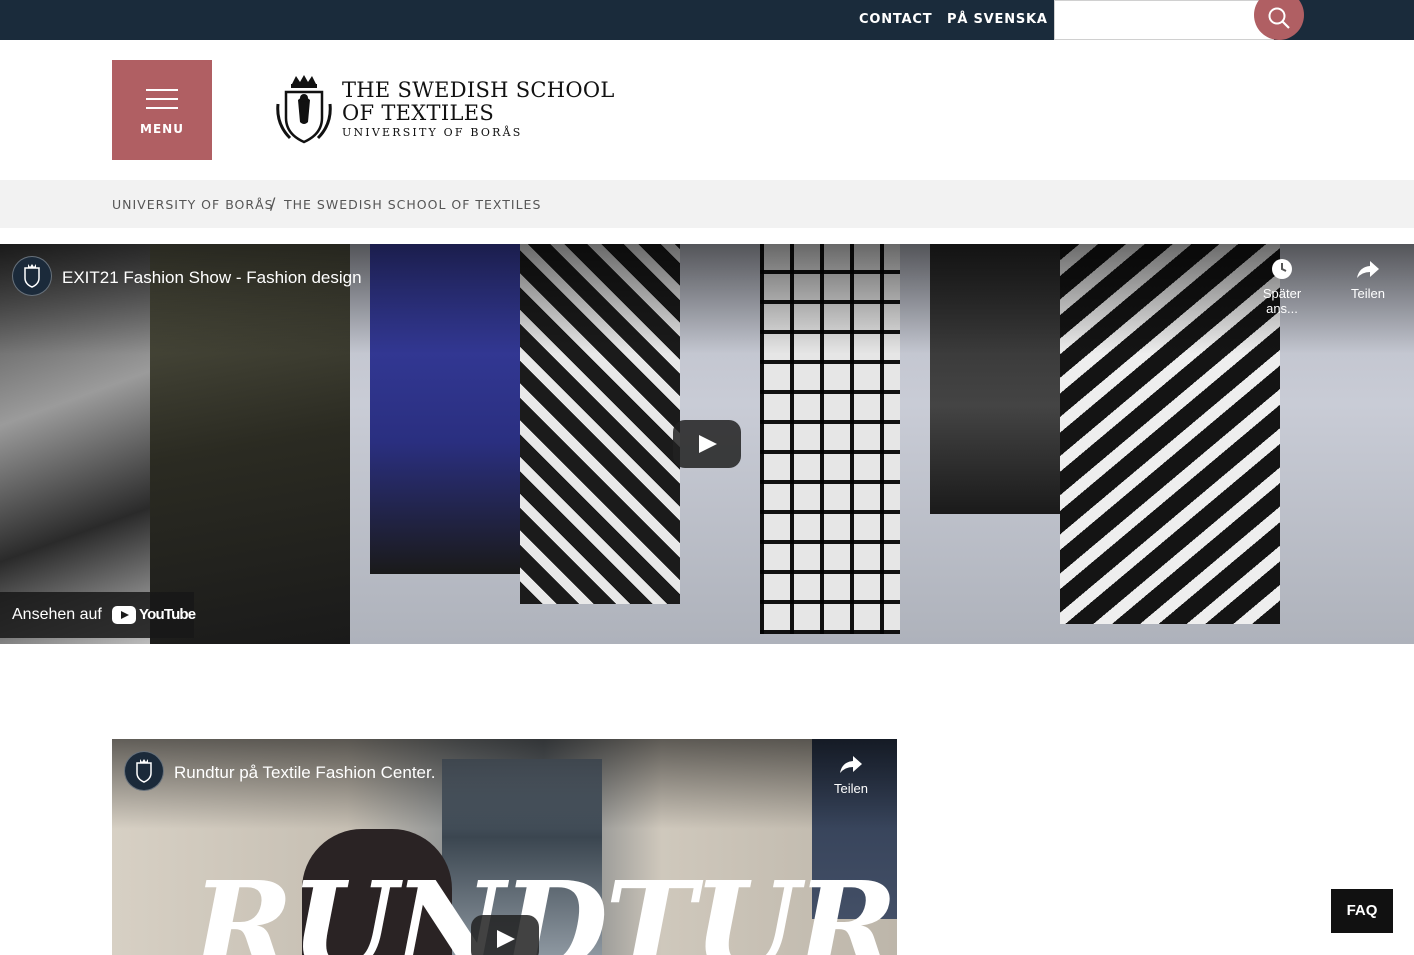  I want to click on youtube-wordmark: YouTube, so click(167, 614).